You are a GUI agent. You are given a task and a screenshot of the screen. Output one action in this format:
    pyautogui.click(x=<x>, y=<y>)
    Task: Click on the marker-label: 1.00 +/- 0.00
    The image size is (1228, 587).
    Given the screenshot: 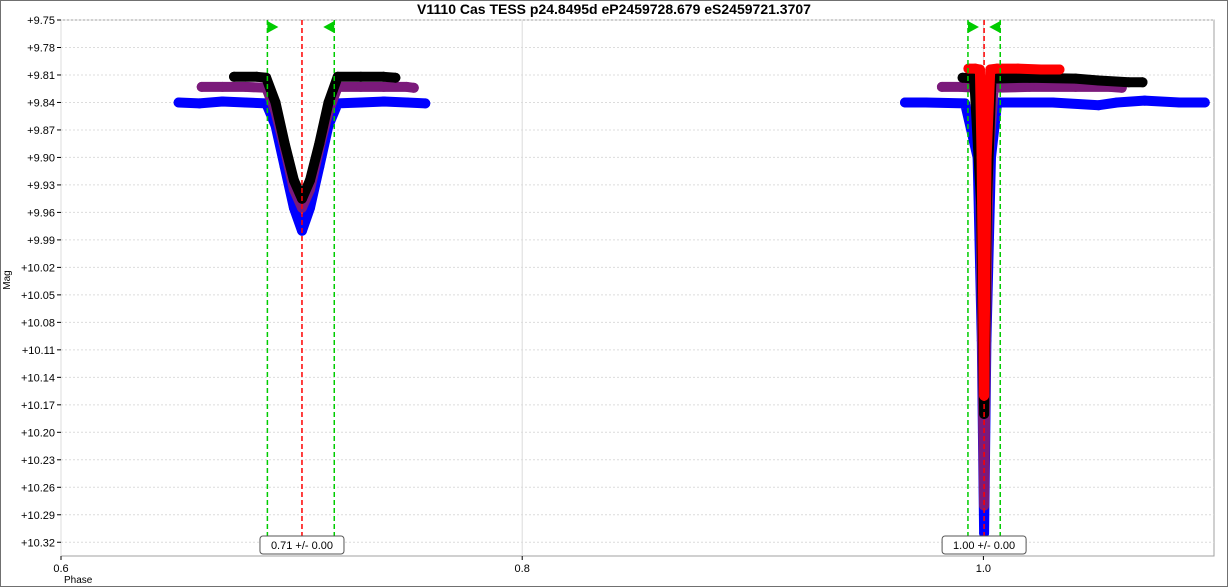 What is the action you would take?
    pyautogui.click(x=984, y=546)
    